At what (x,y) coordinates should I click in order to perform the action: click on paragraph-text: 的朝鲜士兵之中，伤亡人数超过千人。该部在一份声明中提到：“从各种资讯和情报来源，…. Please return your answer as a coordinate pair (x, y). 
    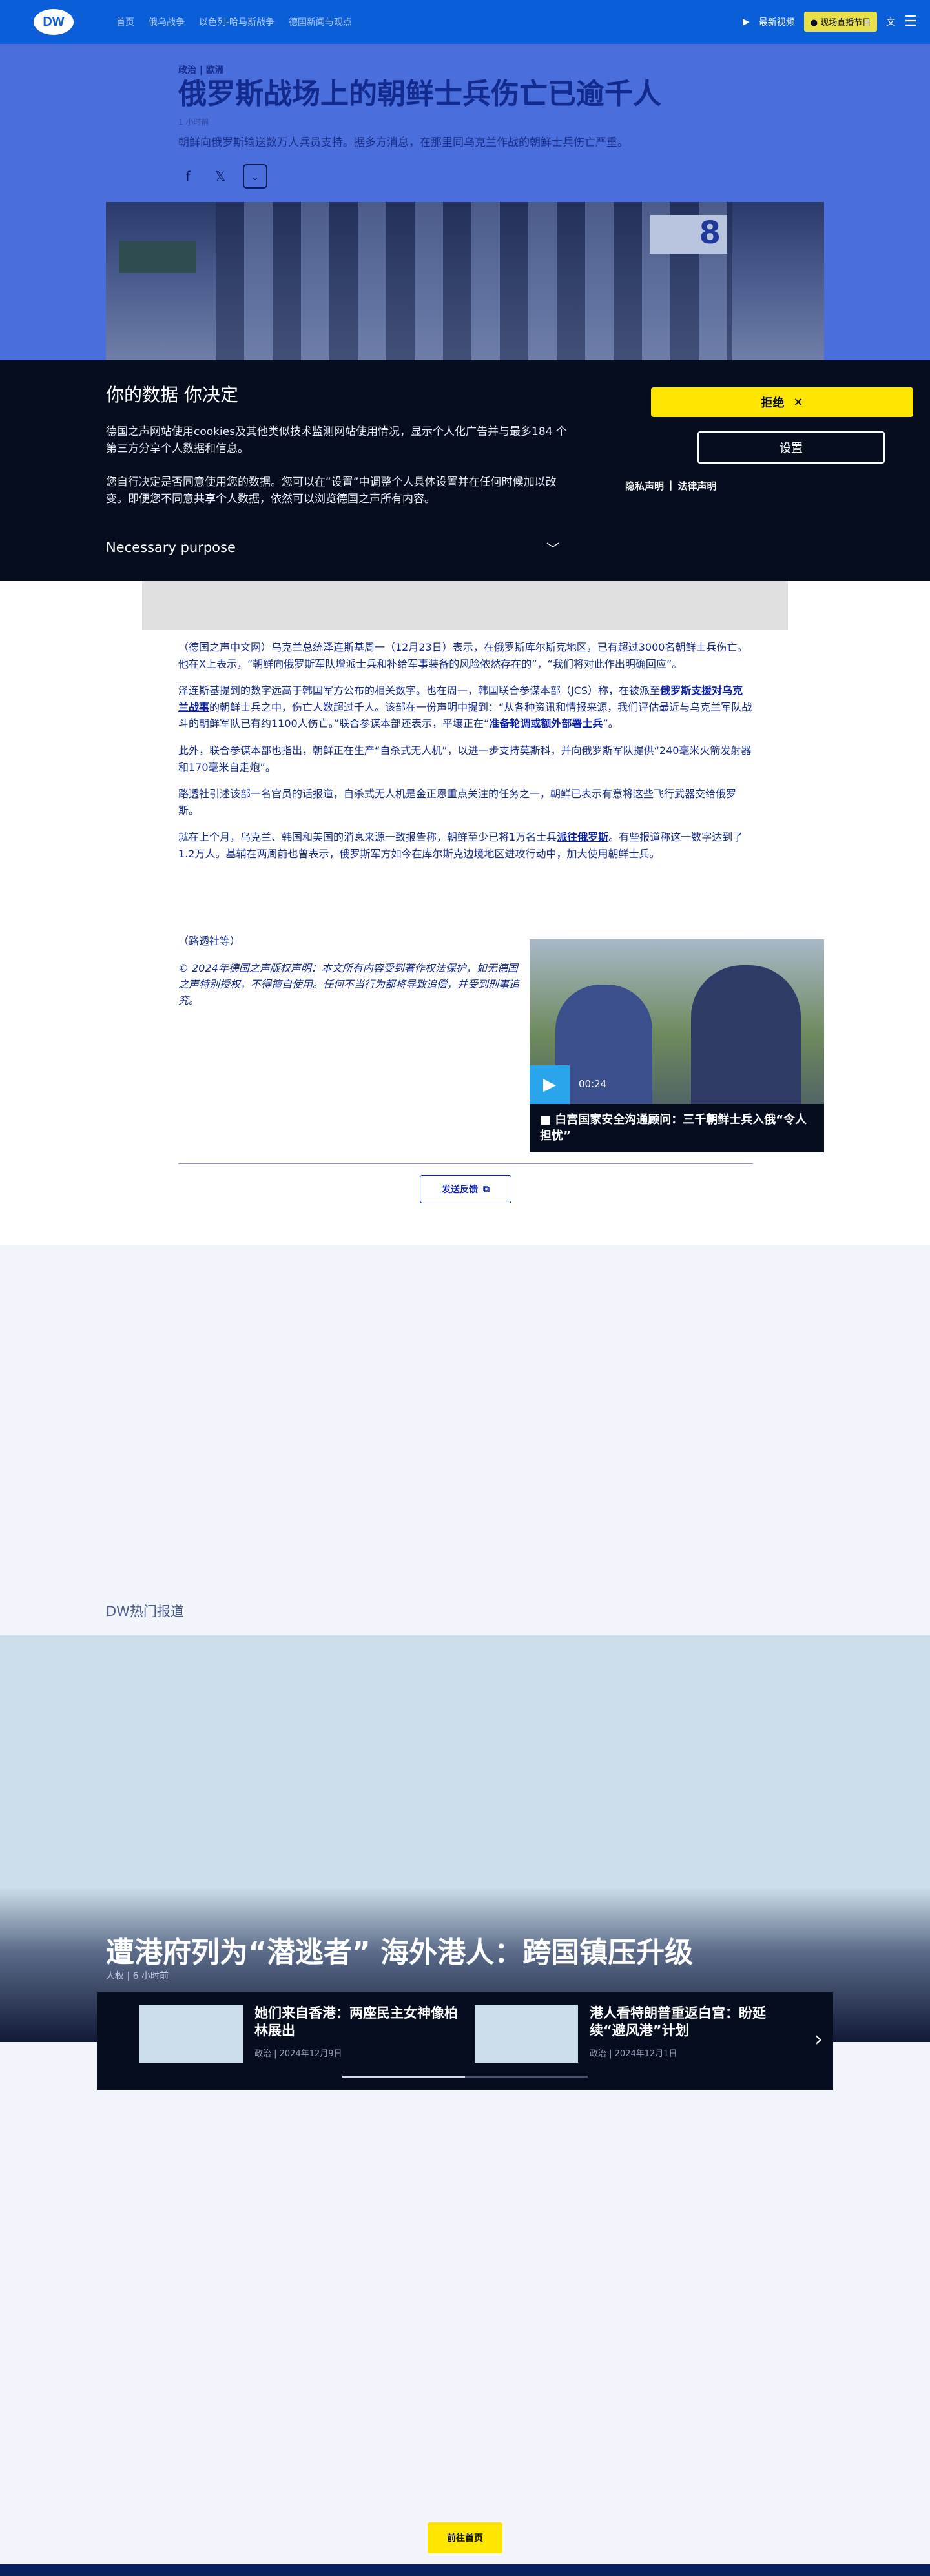
    Looking at the image, I should click on (465, 715).